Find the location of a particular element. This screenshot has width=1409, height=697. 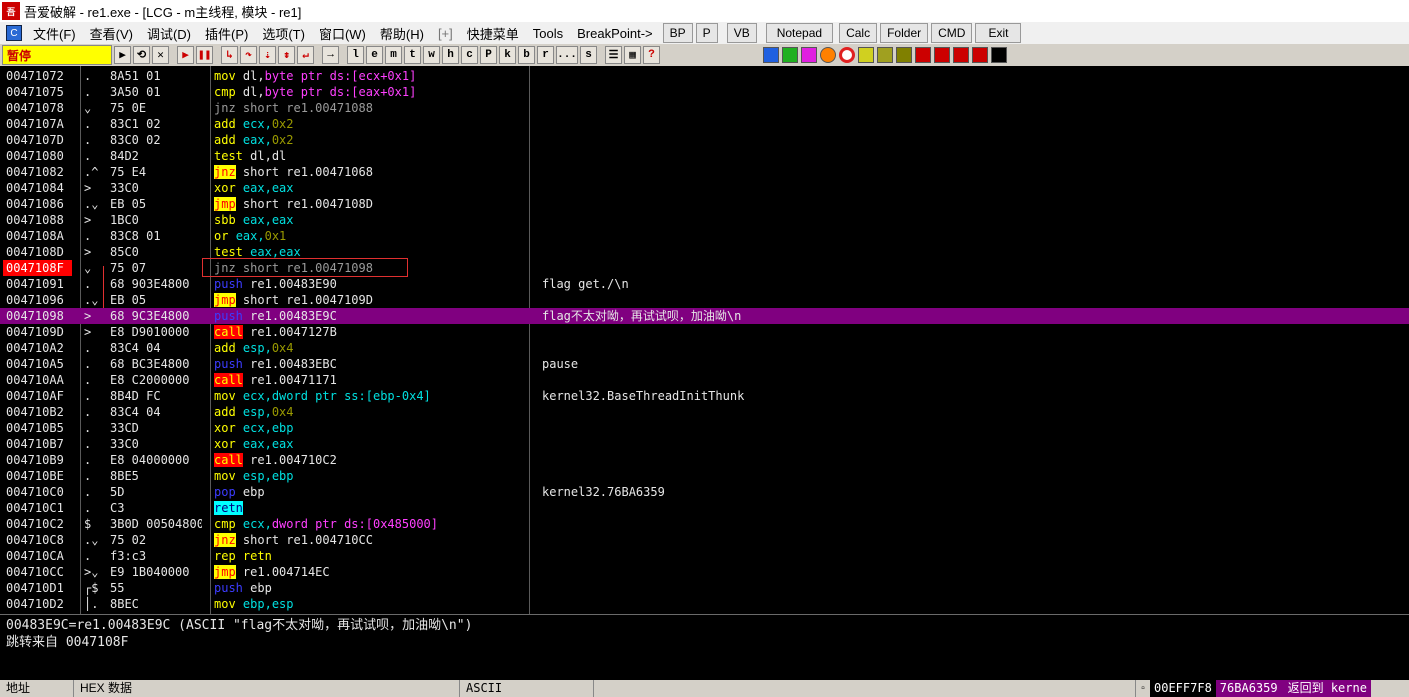

disasm-row: 00471080. 84D2 test dl,dl is located at coordinates (704, 156).